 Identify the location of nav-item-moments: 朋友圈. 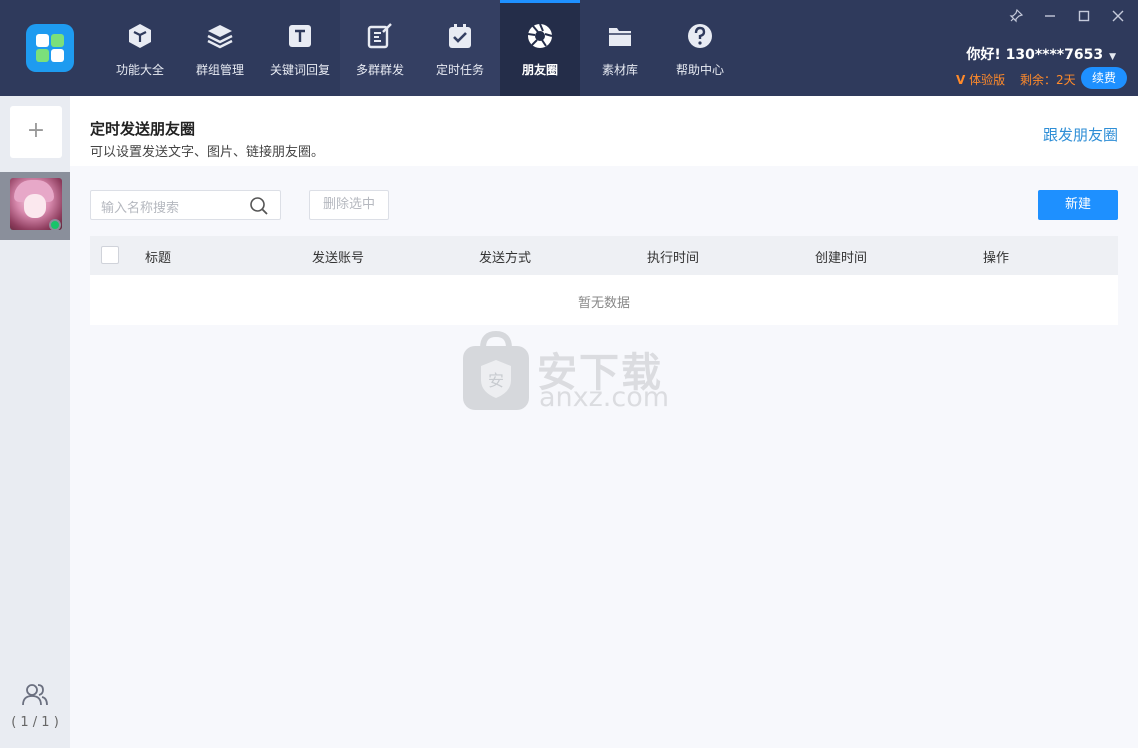
(540, 48).